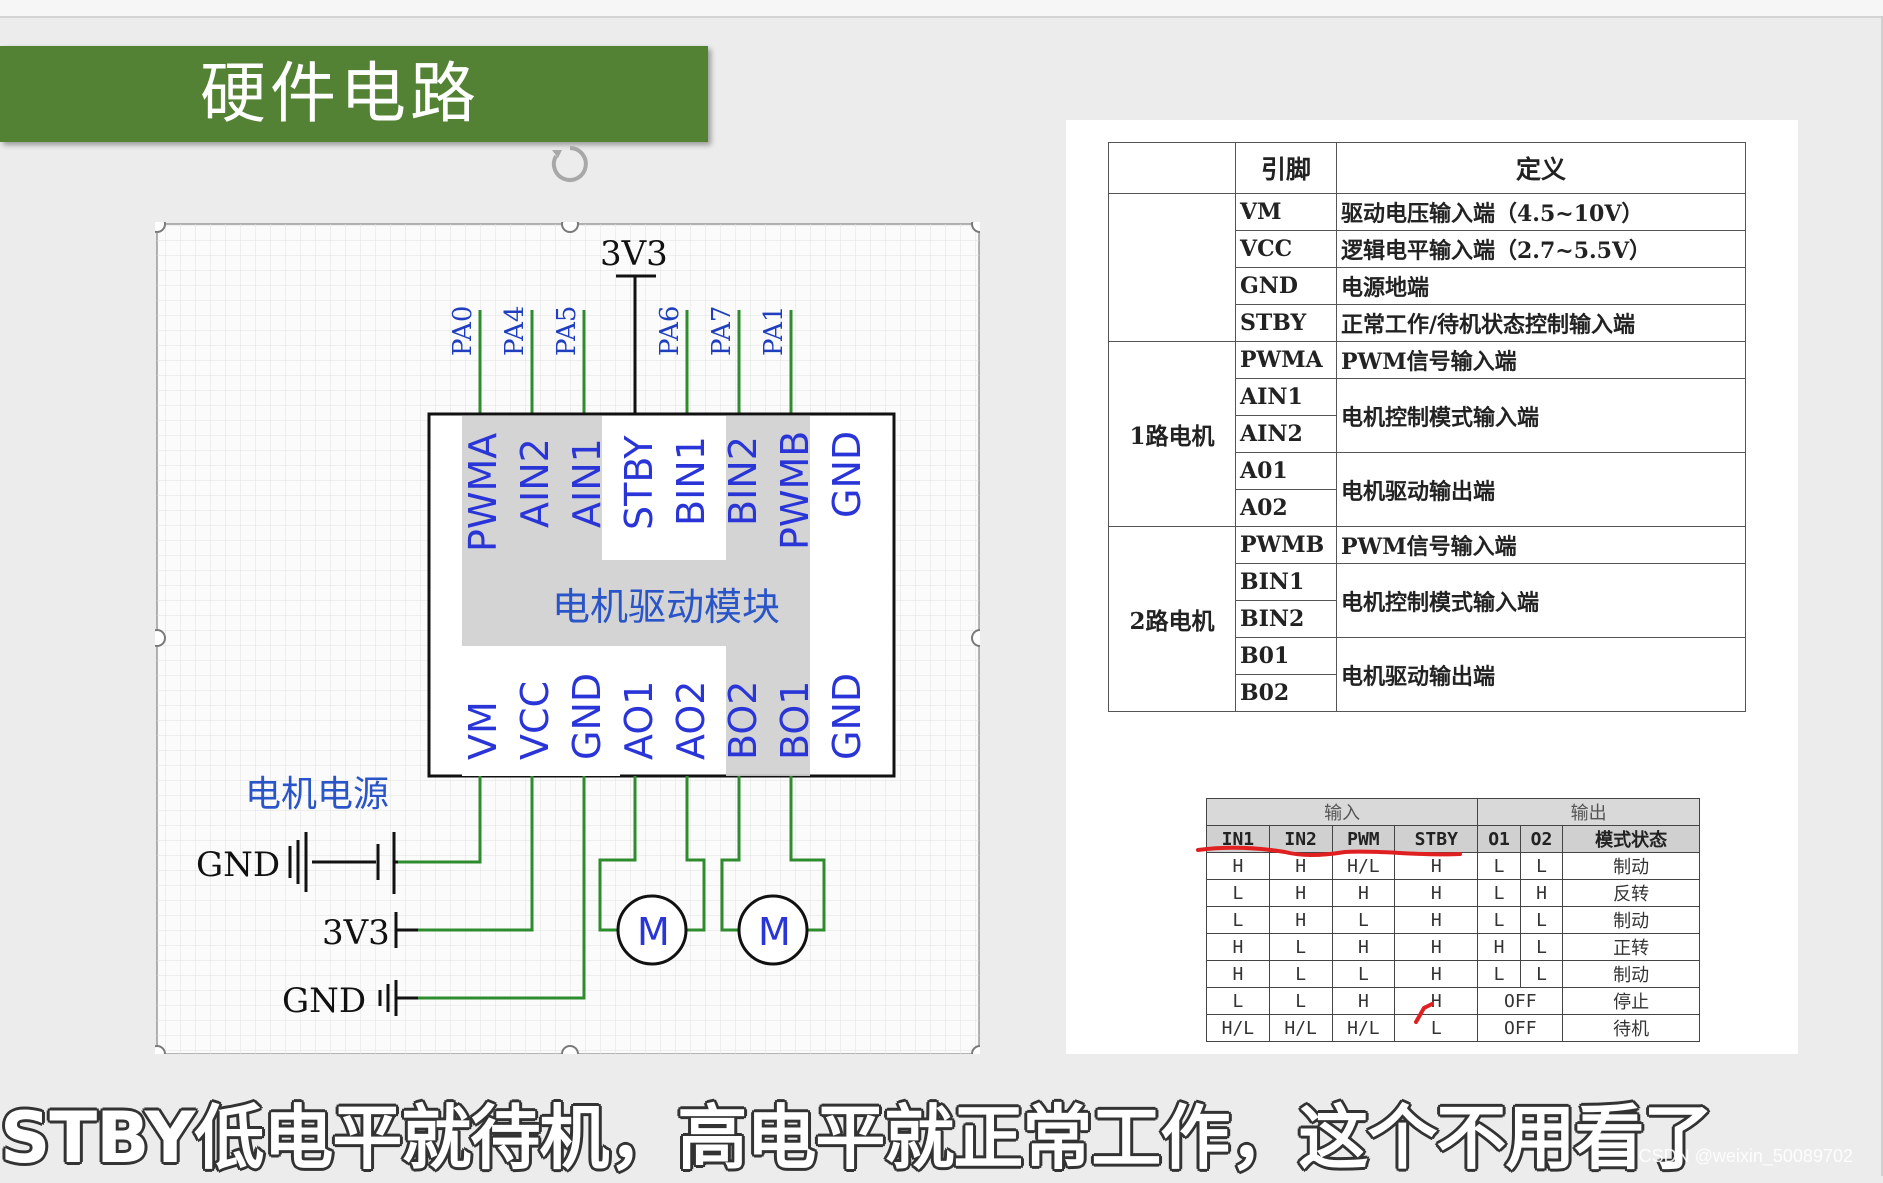 The image size is (1883, 1183). What do you see at coordinates (356, 933) in the screenshot?
I see `supply-label-3v3-left: 3V3` at bounding box center [356, 933].